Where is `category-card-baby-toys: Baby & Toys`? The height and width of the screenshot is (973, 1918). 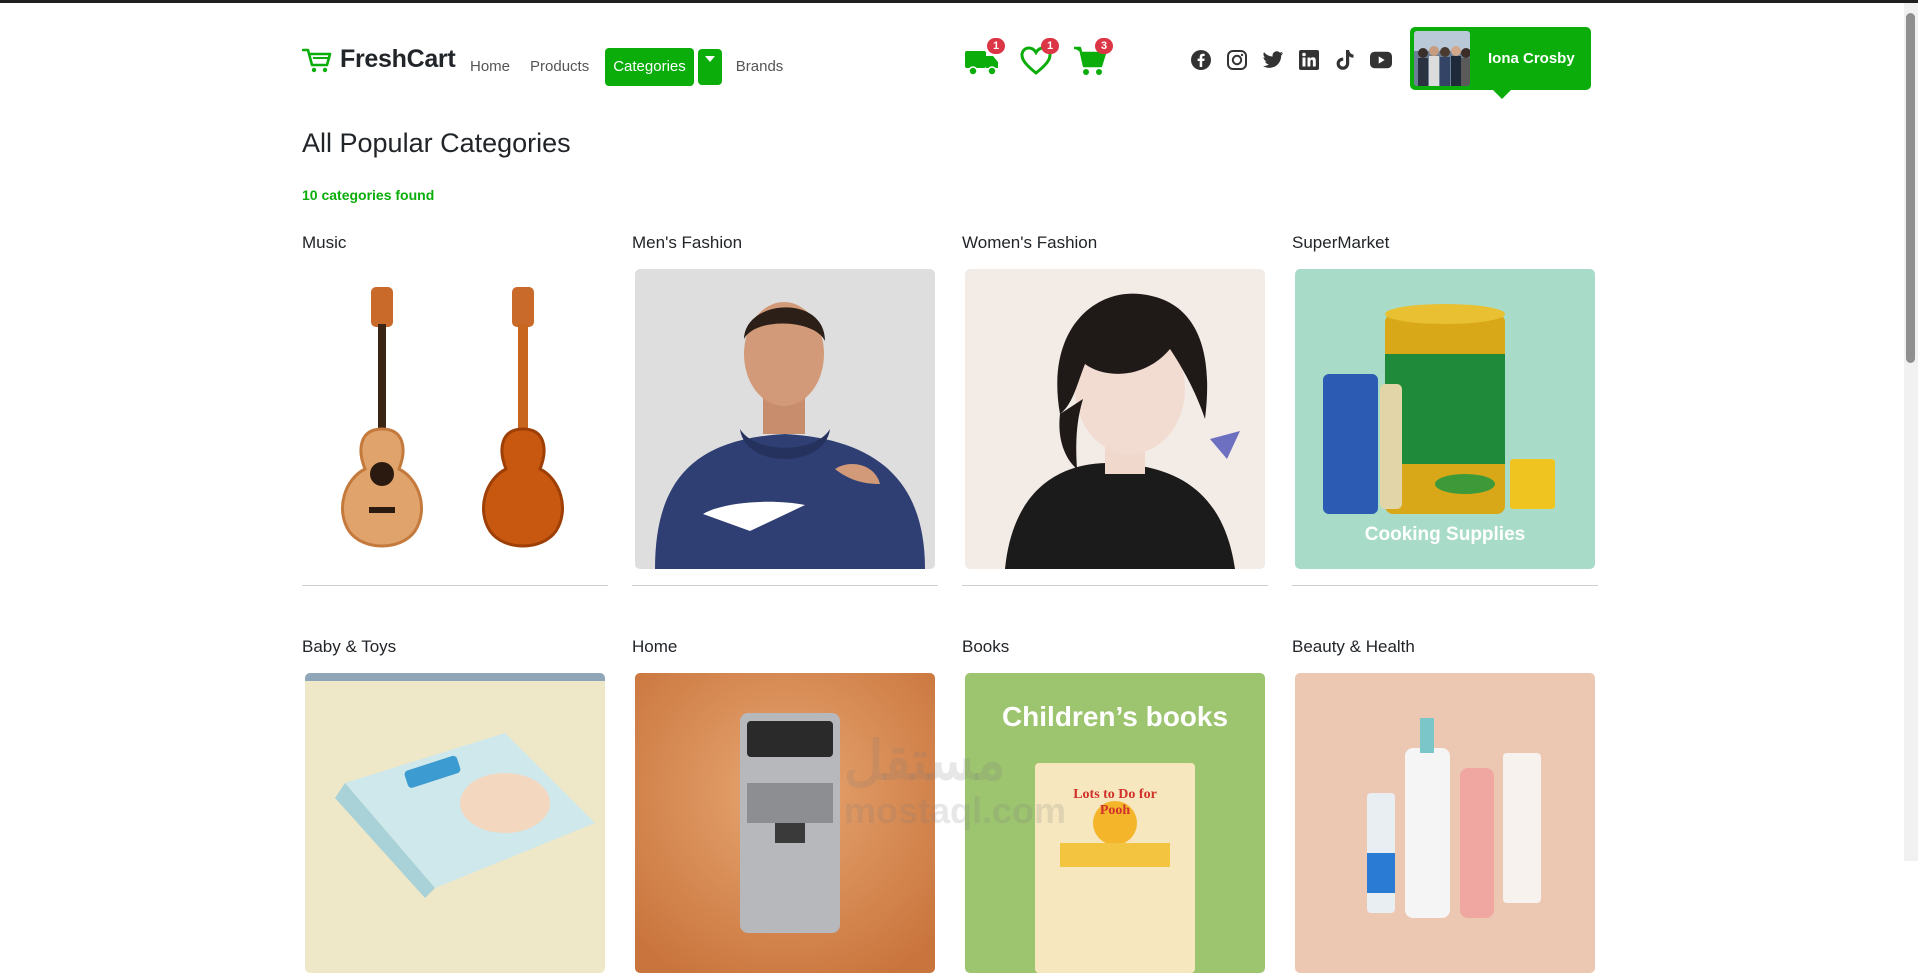
category-card-baby-toys: Baby & Toys is located at coordinates (455, 804).